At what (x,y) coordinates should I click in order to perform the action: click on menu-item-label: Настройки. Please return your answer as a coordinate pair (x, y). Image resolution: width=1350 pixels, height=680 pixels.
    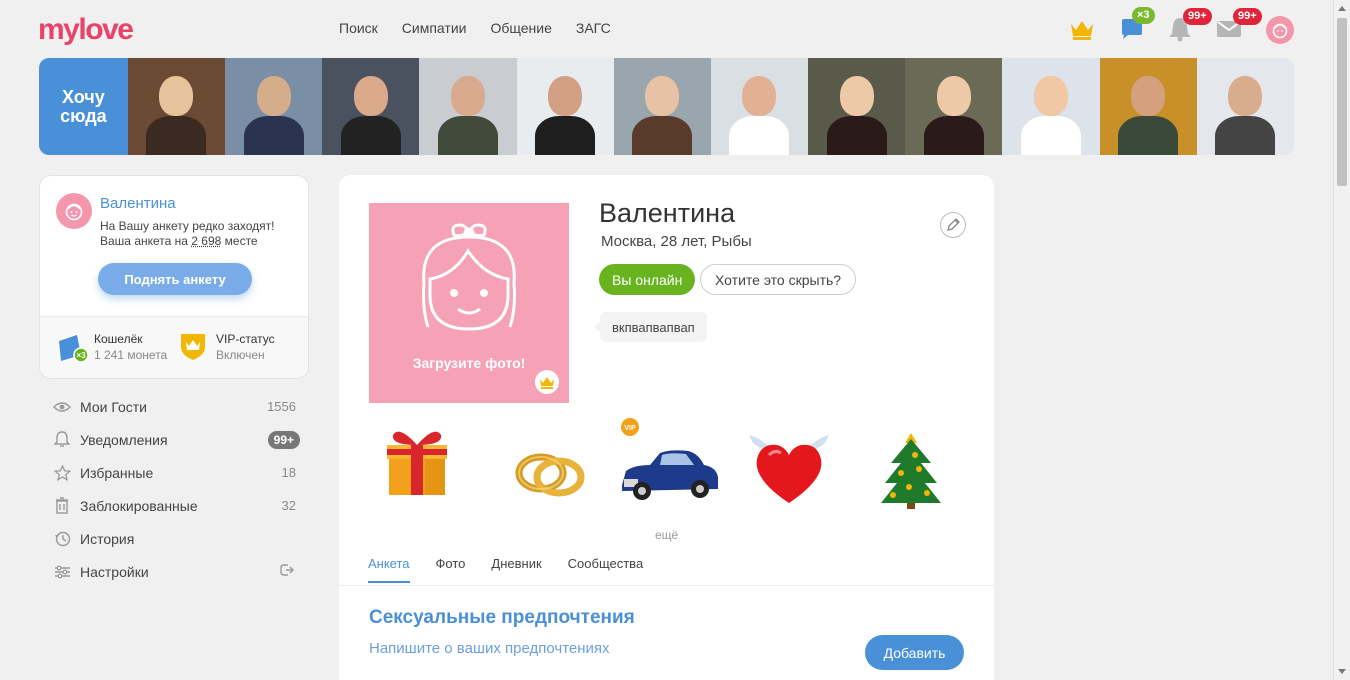
    Looking at the image, I should click on (114, 571).